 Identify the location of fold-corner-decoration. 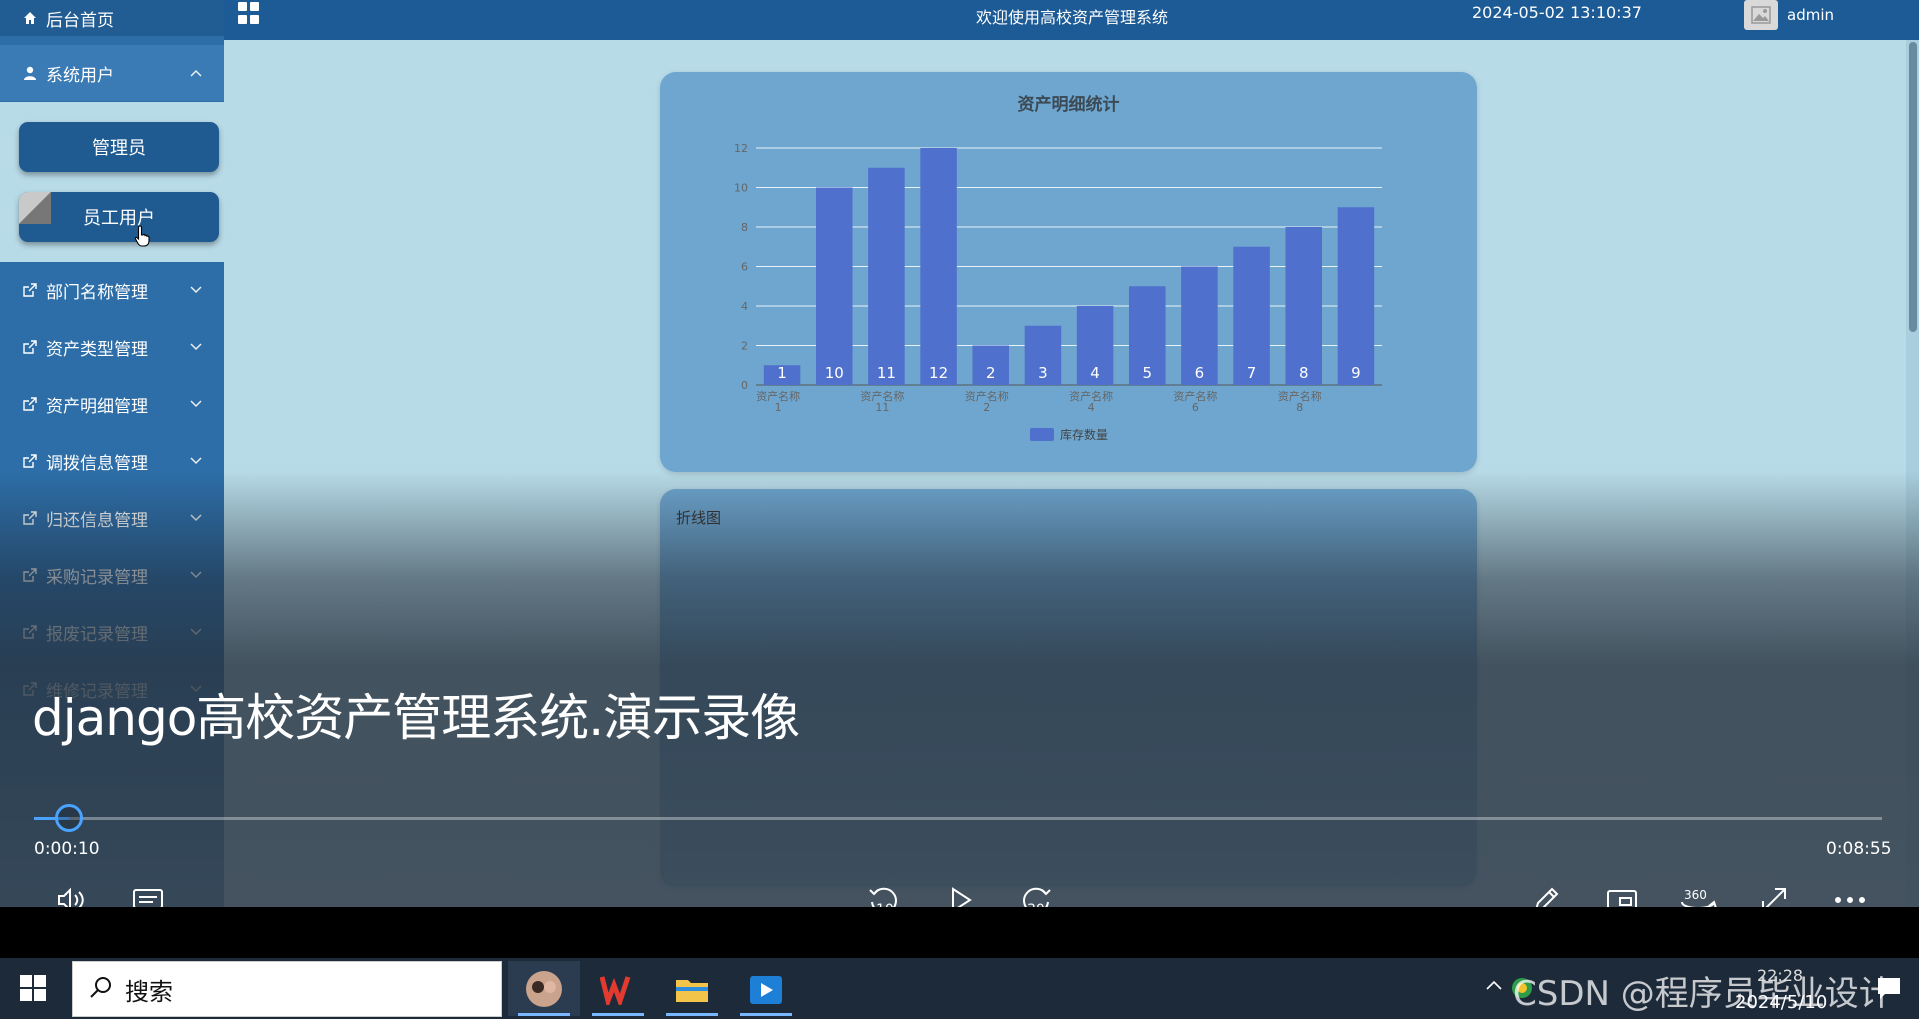
(35, 208).